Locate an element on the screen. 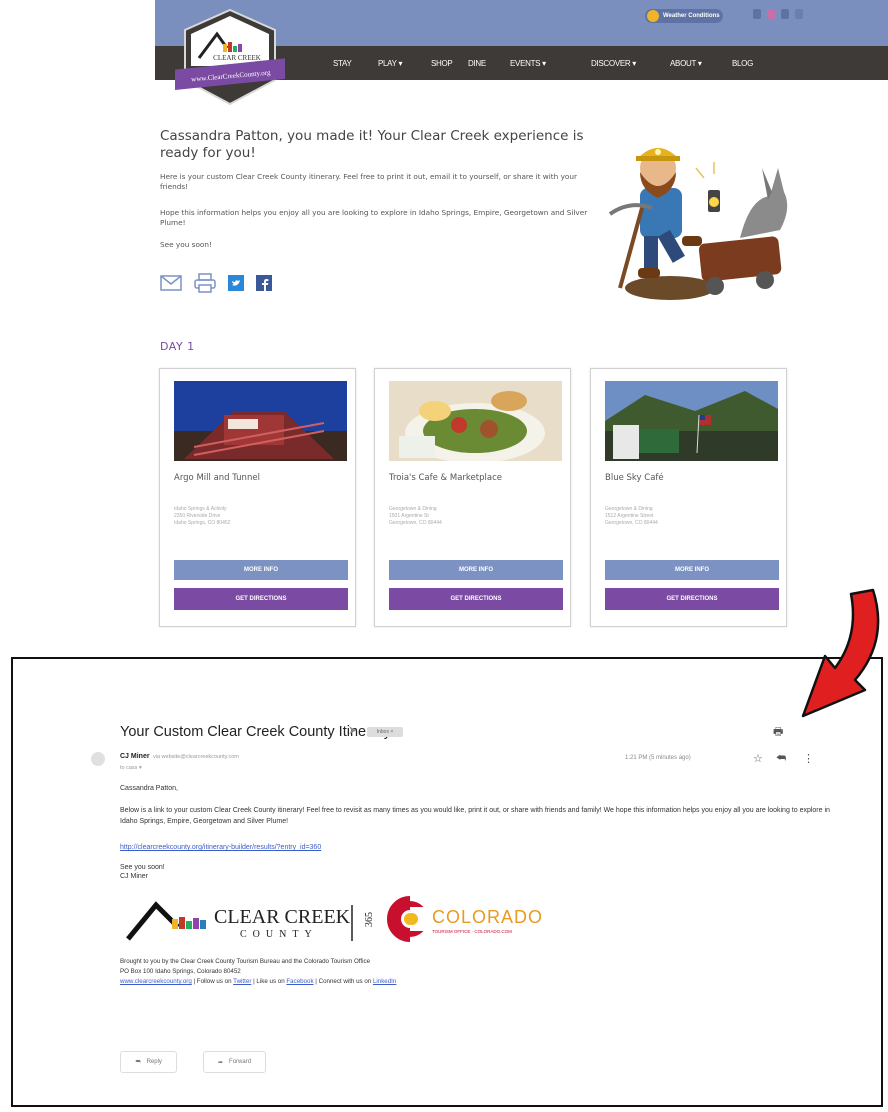  nav-play: PLAY ▾ is located at coordinates (390, 63).